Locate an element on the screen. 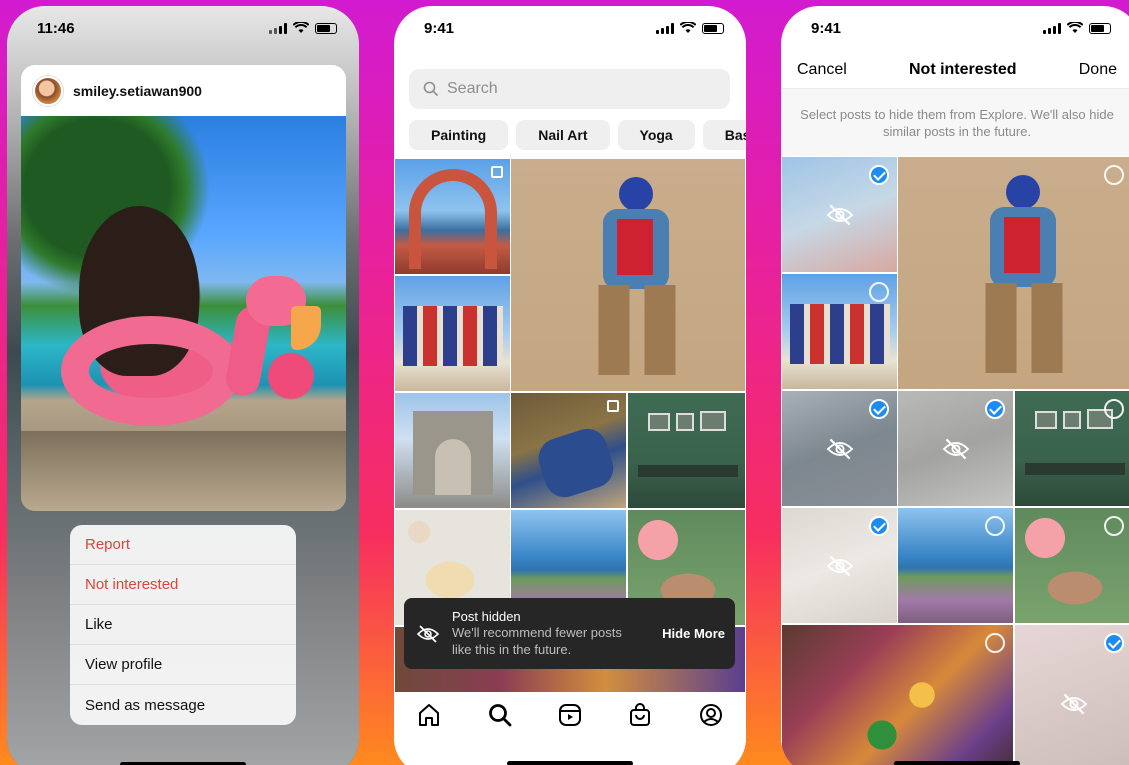 This screenshot has height=765, width=1129. reels-icon is located at coordinates (570, 715).